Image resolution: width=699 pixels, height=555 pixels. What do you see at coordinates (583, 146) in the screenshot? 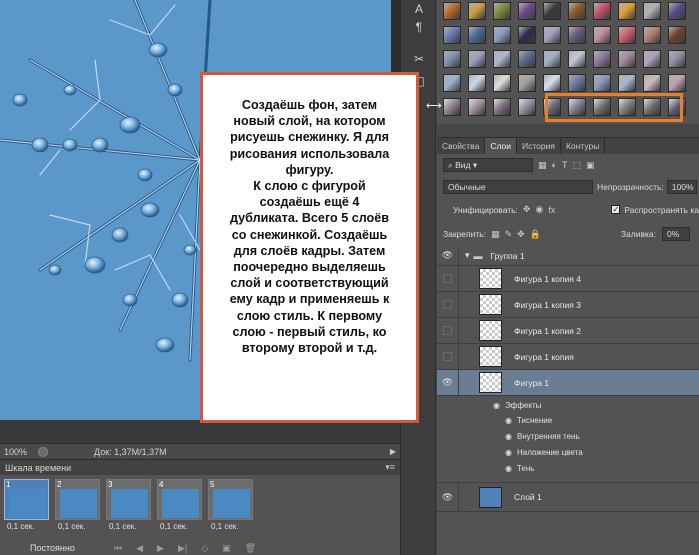
I see `tab-paths: Контуры` at bounding box center [583, 146].